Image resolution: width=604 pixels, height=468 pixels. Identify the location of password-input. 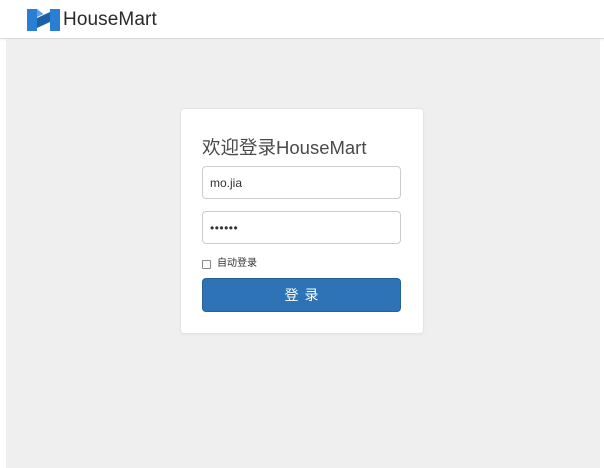
(301, 227).